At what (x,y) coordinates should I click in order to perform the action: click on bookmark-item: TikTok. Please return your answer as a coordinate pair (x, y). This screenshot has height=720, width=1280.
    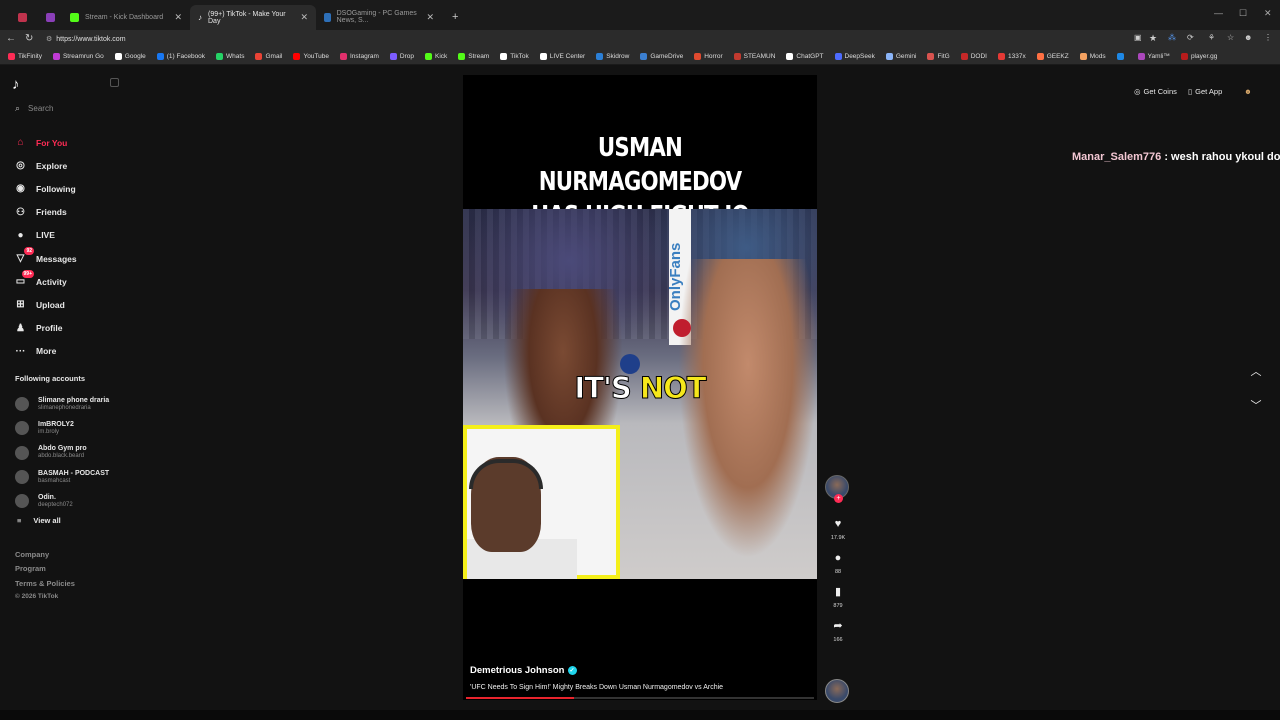
    Looking at the image, I should click on (514, 56).